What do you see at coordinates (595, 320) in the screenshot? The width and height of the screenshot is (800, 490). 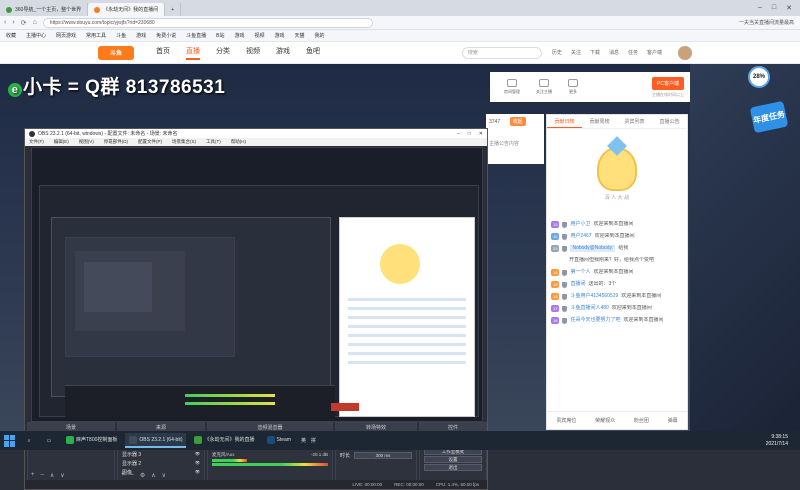 I see `chat-username: 任哥今天也要努力了吧` at bounding box center [595, 320].